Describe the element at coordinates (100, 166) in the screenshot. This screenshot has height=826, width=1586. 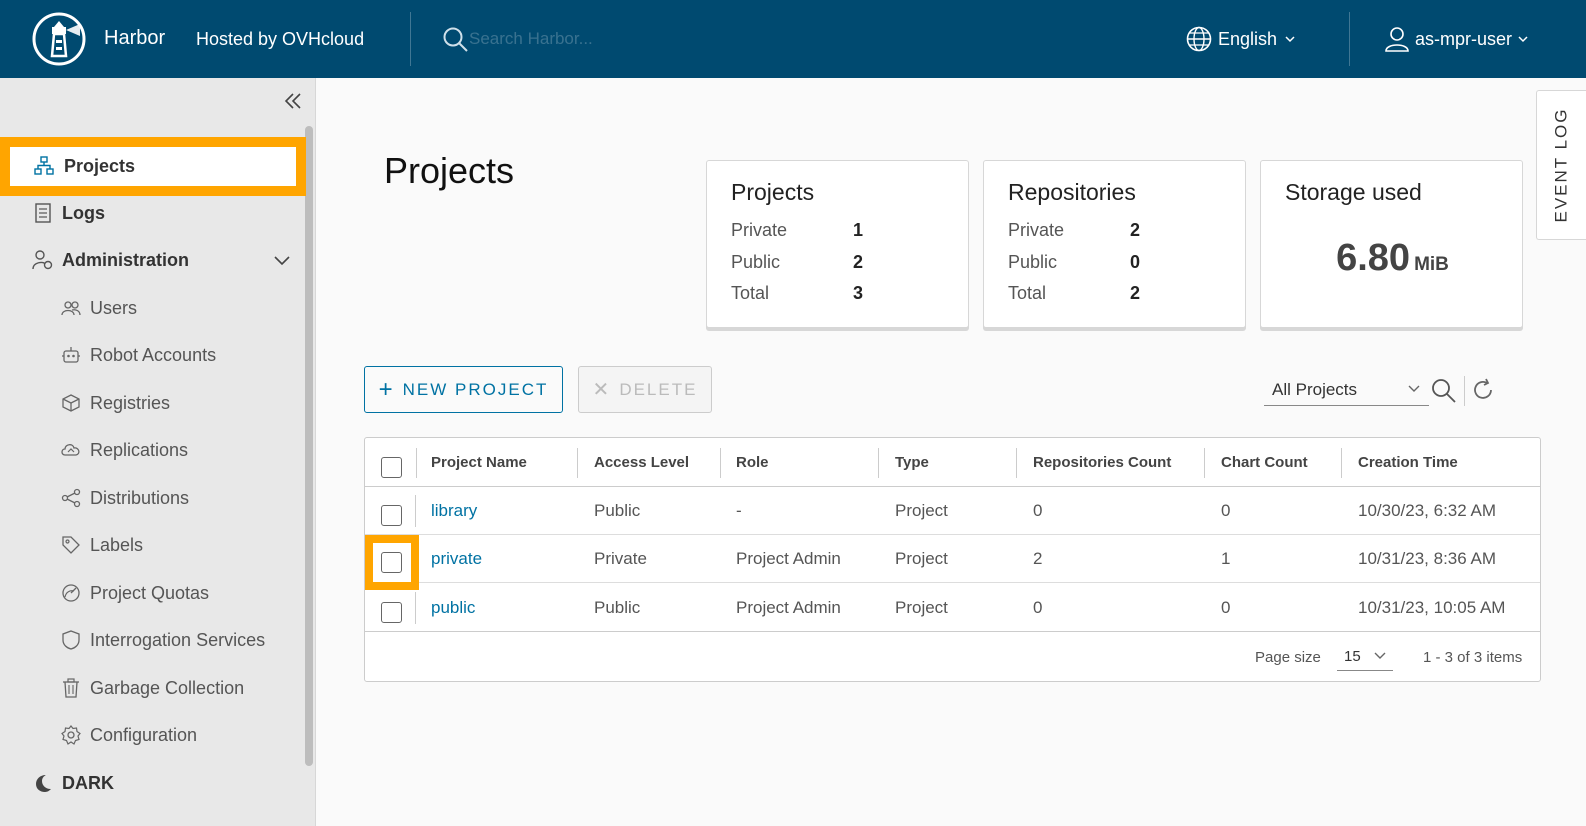
I see `sidebar-item-label: Projects` at that location.